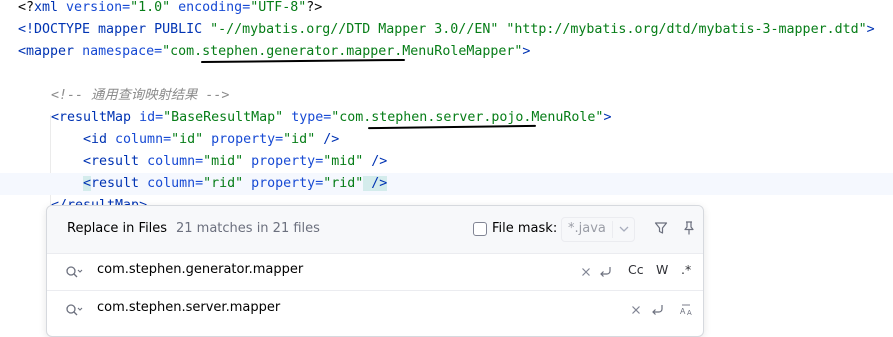 The height and width of the screenshot is (337, 893). I want to click on comment: <!-- 通用查询映射结果 -->, so click(140, 95).